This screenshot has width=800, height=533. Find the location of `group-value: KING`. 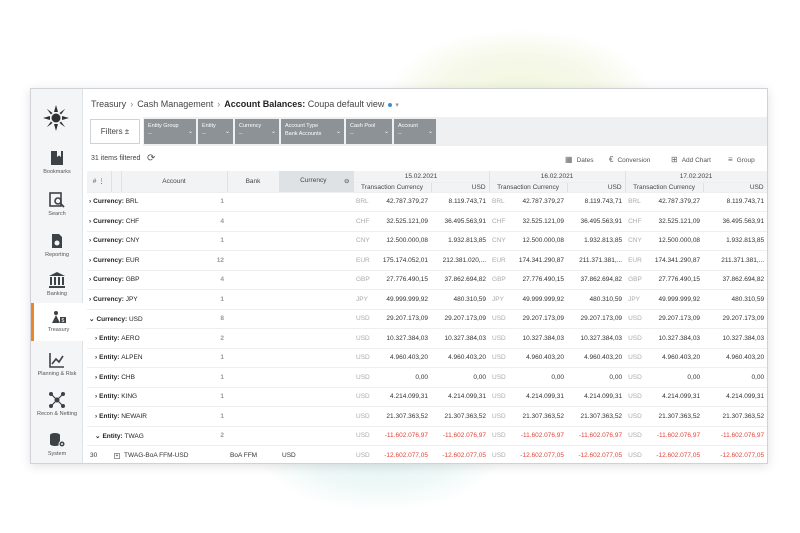

group-value: KING is located at coordinates (129, 396).